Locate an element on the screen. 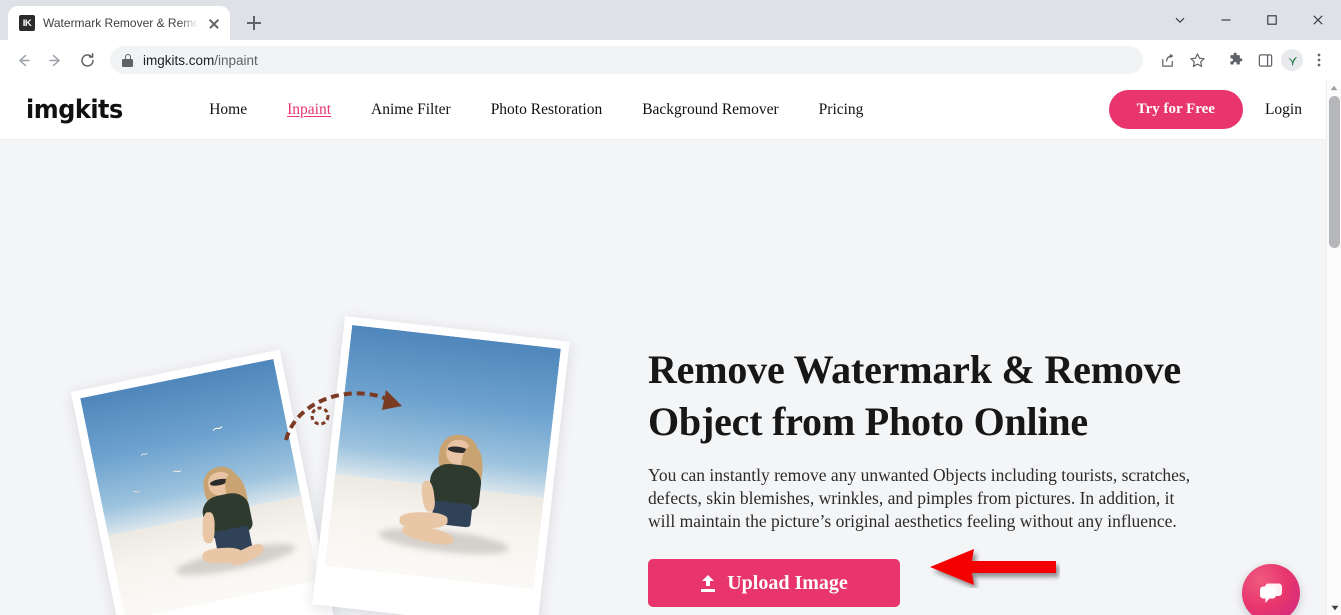 Image resolution: width=1341 pixels, height=615 pixels. url-domain: imgkits.com is located at coordinates (179, 60).